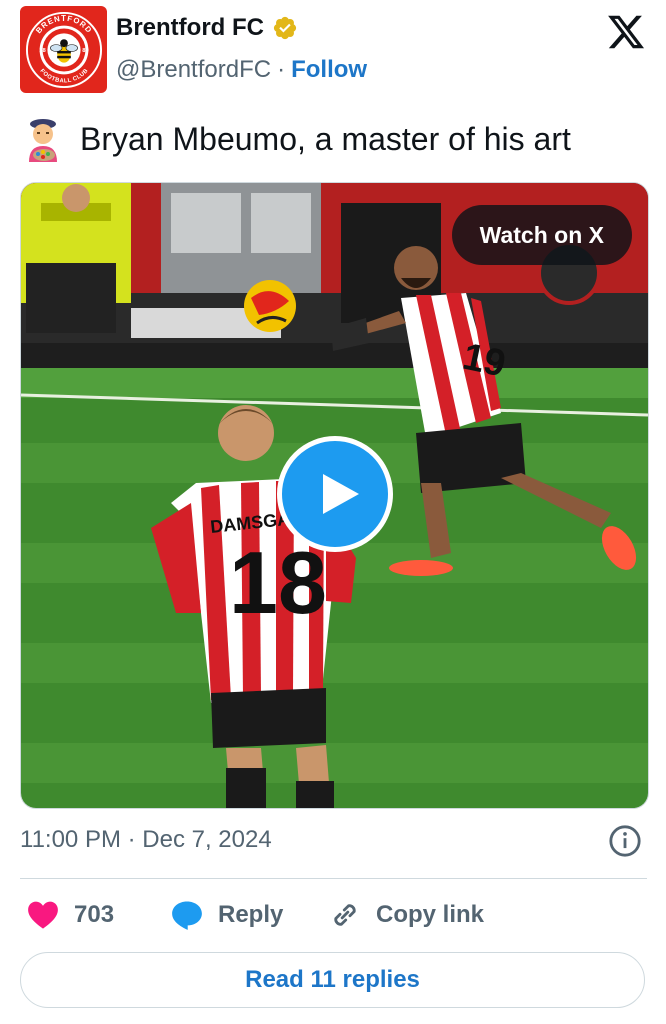 This screenshot has width=666, height=1024. What do you see at coordinates (332, 980) in the screenshot?
I see `read-replies-button: Read 11 replies` at bounding box center [332, 980].